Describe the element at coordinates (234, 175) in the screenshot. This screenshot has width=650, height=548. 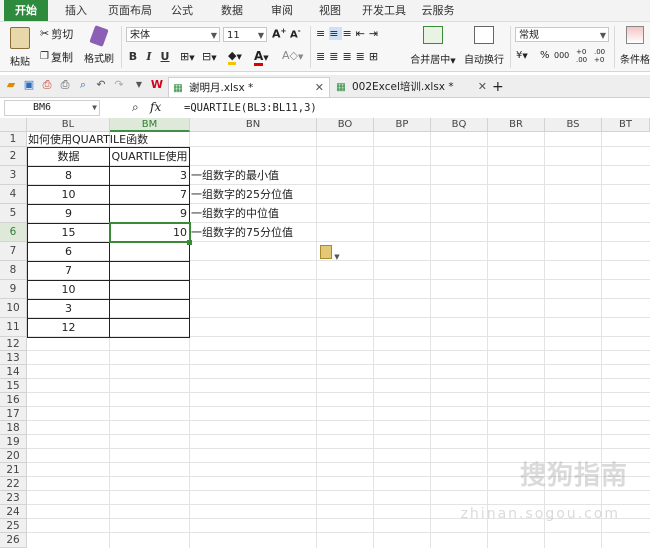
I see `note-cell: 一组数字的最小值` at that location.